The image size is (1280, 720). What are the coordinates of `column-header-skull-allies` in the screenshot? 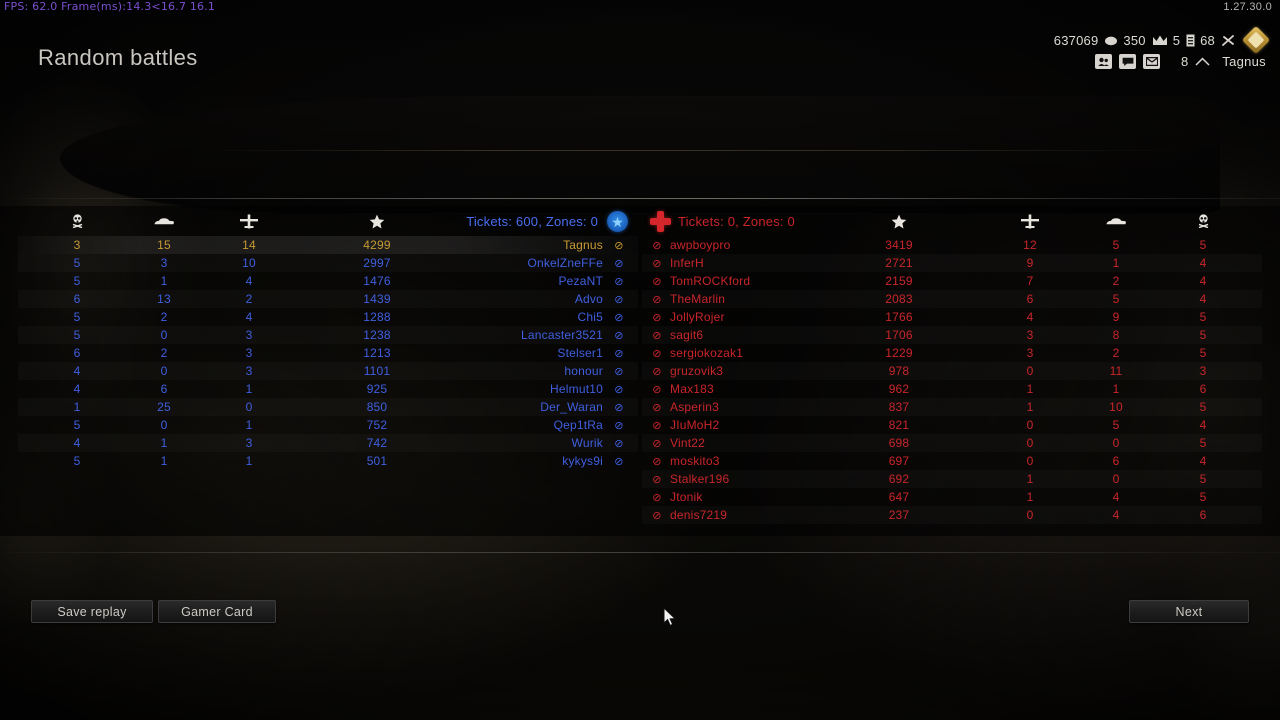 It's located at (77, 221).